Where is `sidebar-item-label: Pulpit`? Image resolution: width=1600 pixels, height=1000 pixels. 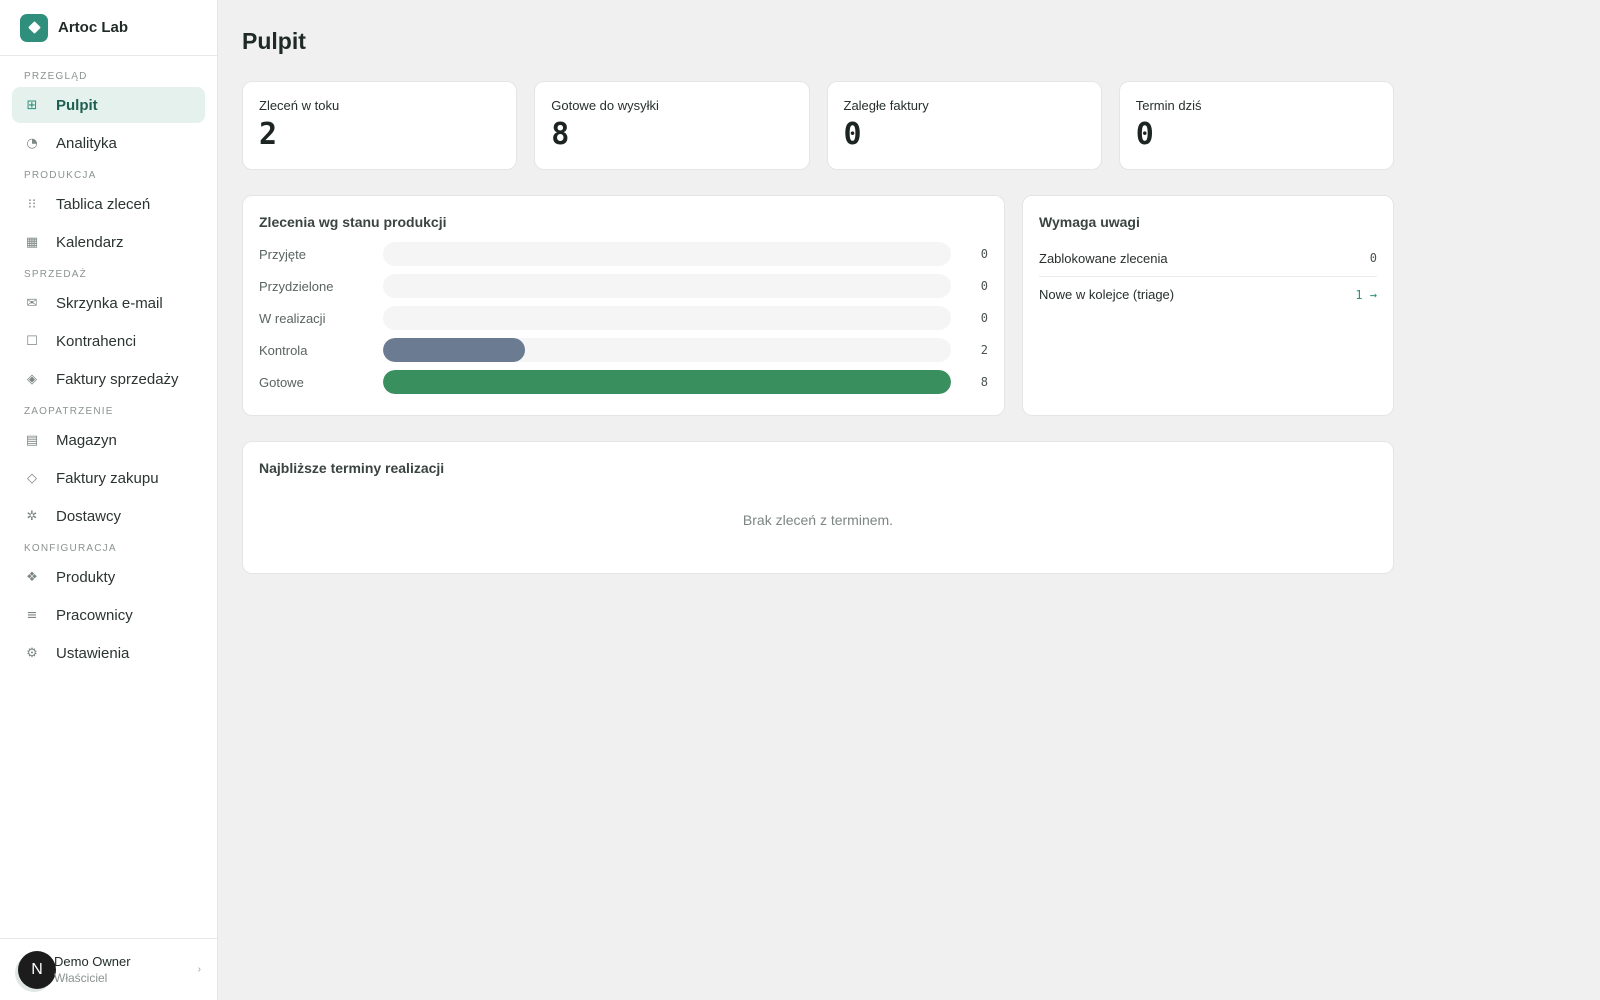
sidebar-item-label: Pulpit is located at coordinates (77, 105).